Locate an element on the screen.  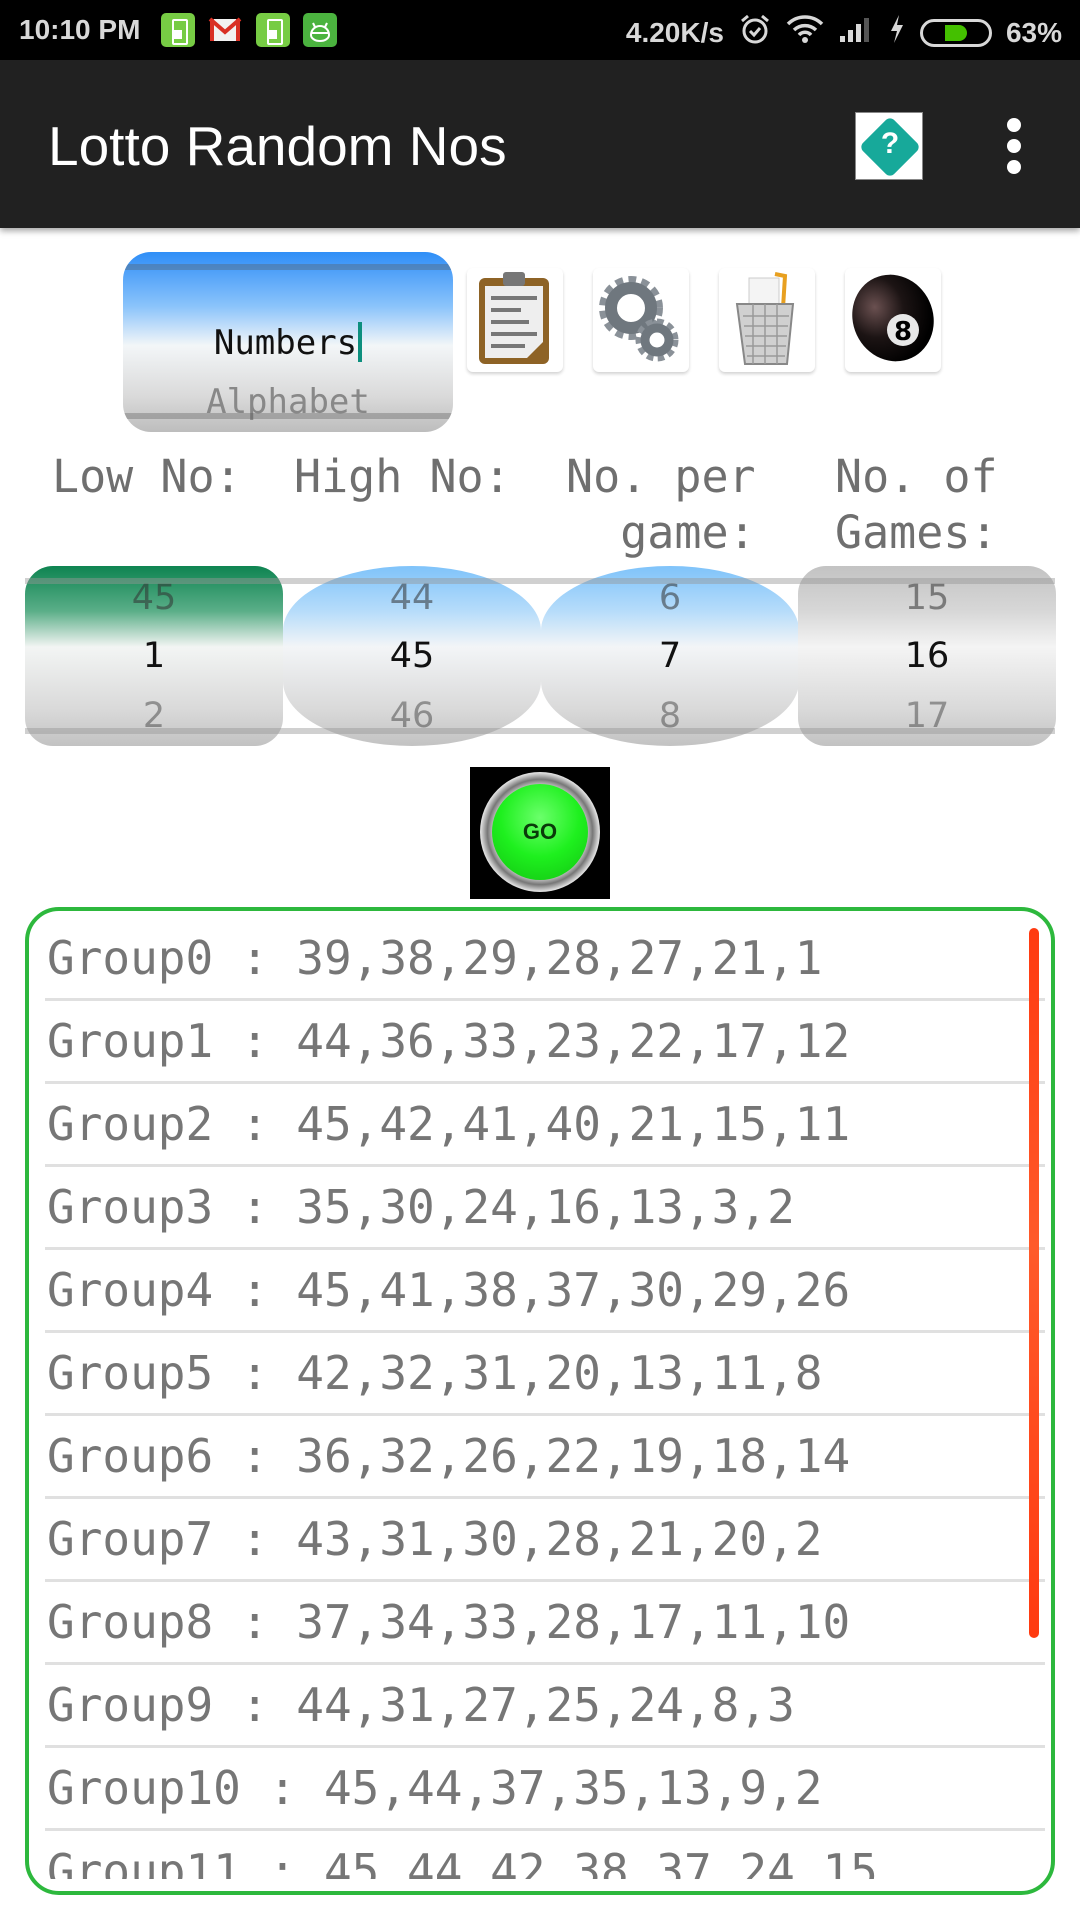
result-numbers: 44,31,27,25,24,8,3 is located at coordinates (545, 1705).